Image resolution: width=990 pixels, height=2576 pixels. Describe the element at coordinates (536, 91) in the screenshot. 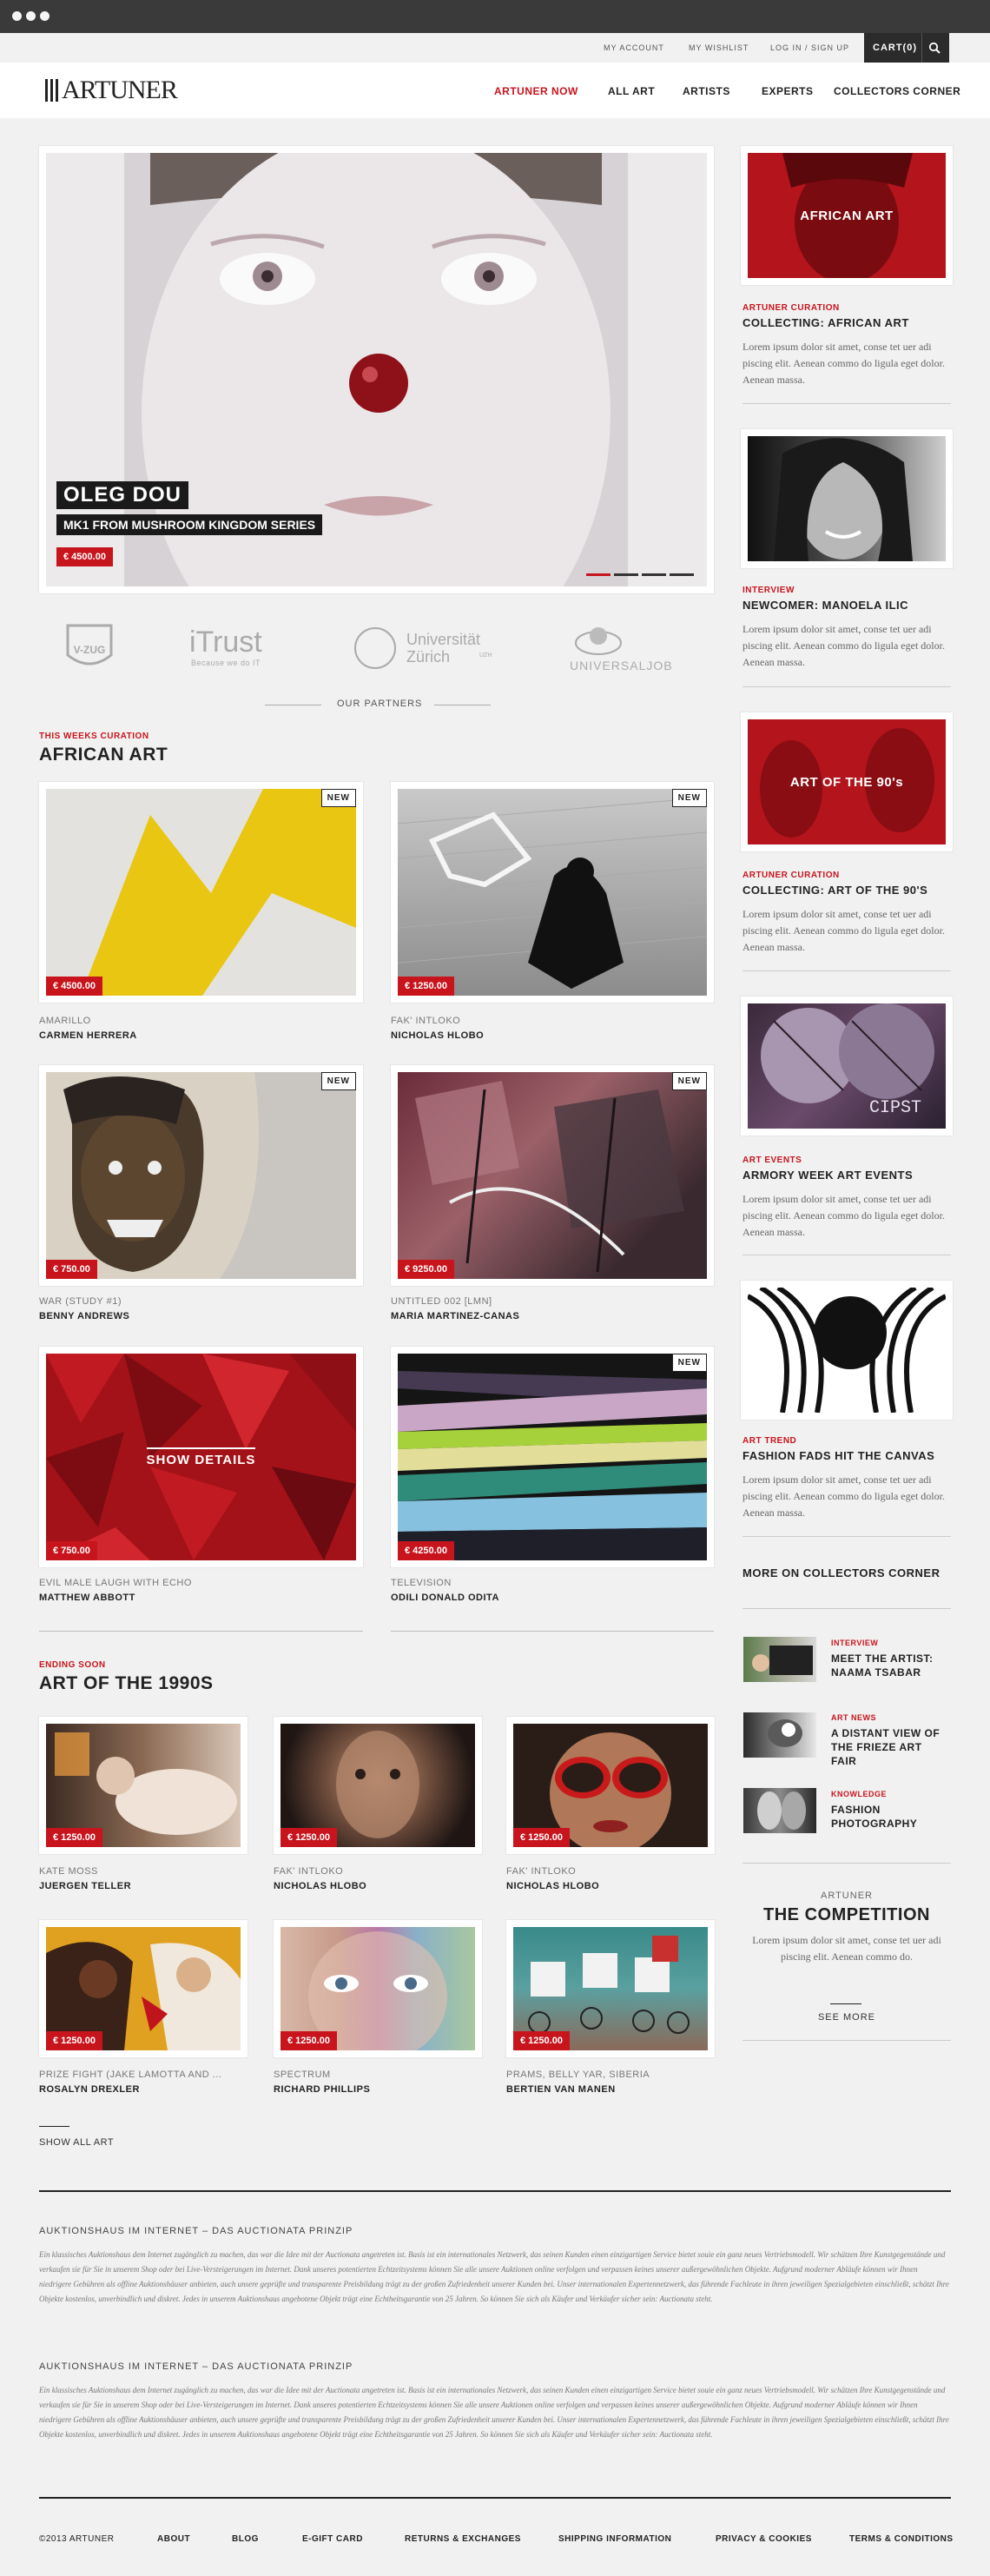

I see `nav-artuner-now: ARTUNER NOW` at that location.